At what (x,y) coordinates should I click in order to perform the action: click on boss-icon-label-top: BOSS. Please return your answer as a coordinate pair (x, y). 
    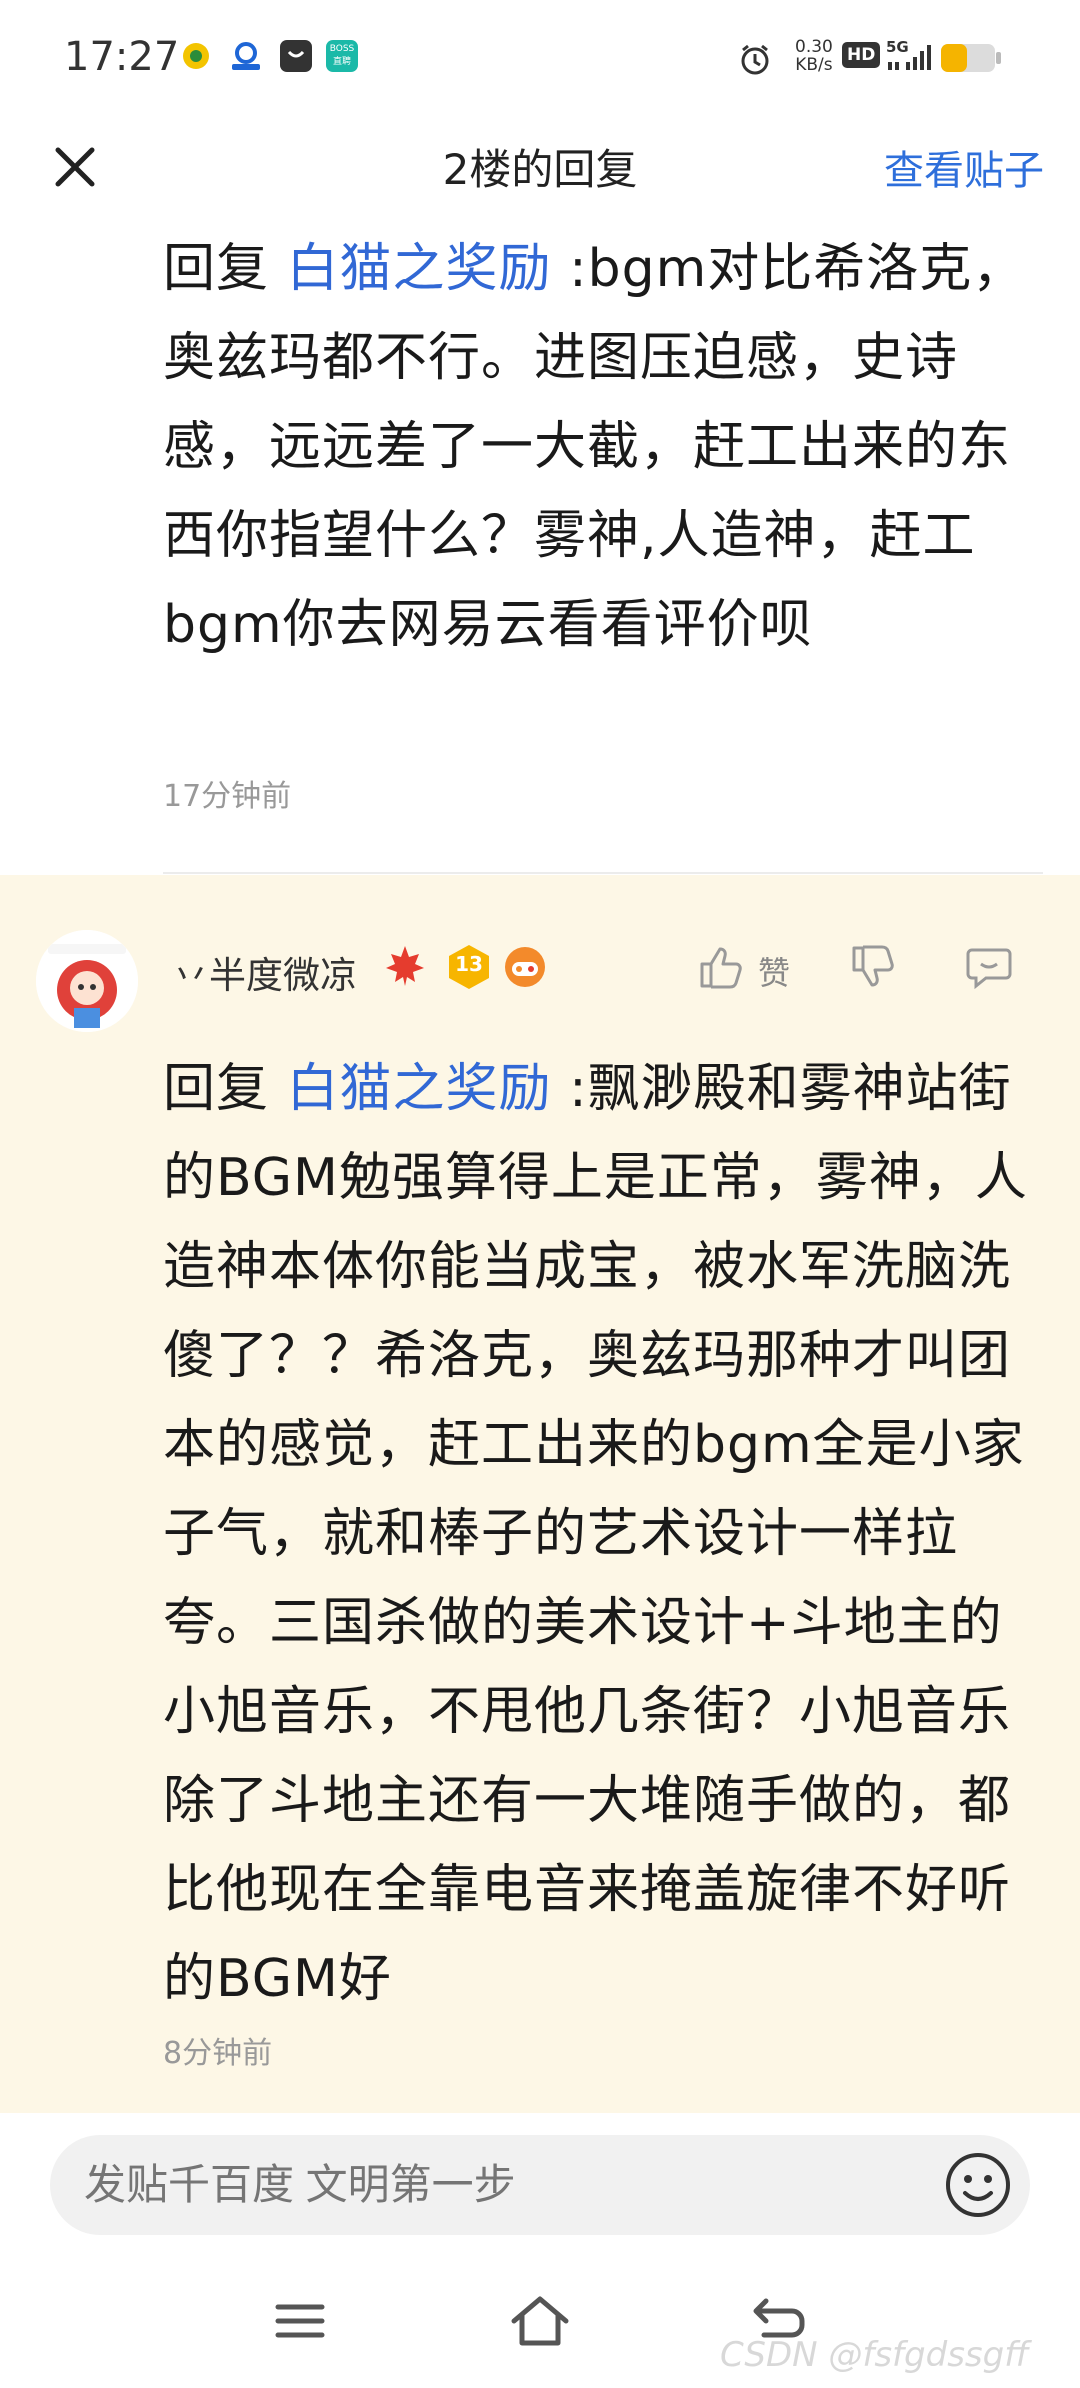
    Looking at the image, I should click on (342, 49).